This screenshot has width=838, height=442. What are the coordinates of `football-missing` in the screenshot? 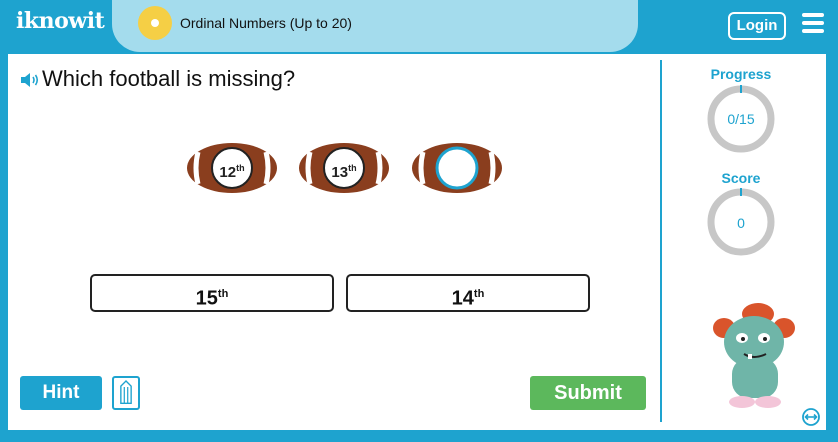 It's located at (457, 168).